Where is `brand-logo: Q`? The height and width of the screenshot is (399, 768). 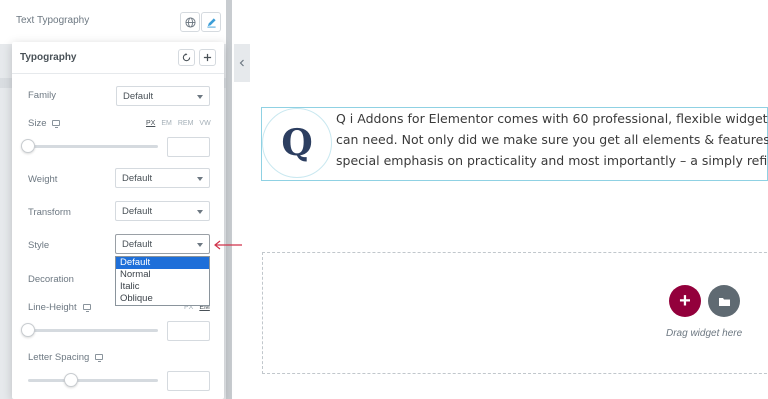
brand-logo: Q is located at coordinates (297, 143).